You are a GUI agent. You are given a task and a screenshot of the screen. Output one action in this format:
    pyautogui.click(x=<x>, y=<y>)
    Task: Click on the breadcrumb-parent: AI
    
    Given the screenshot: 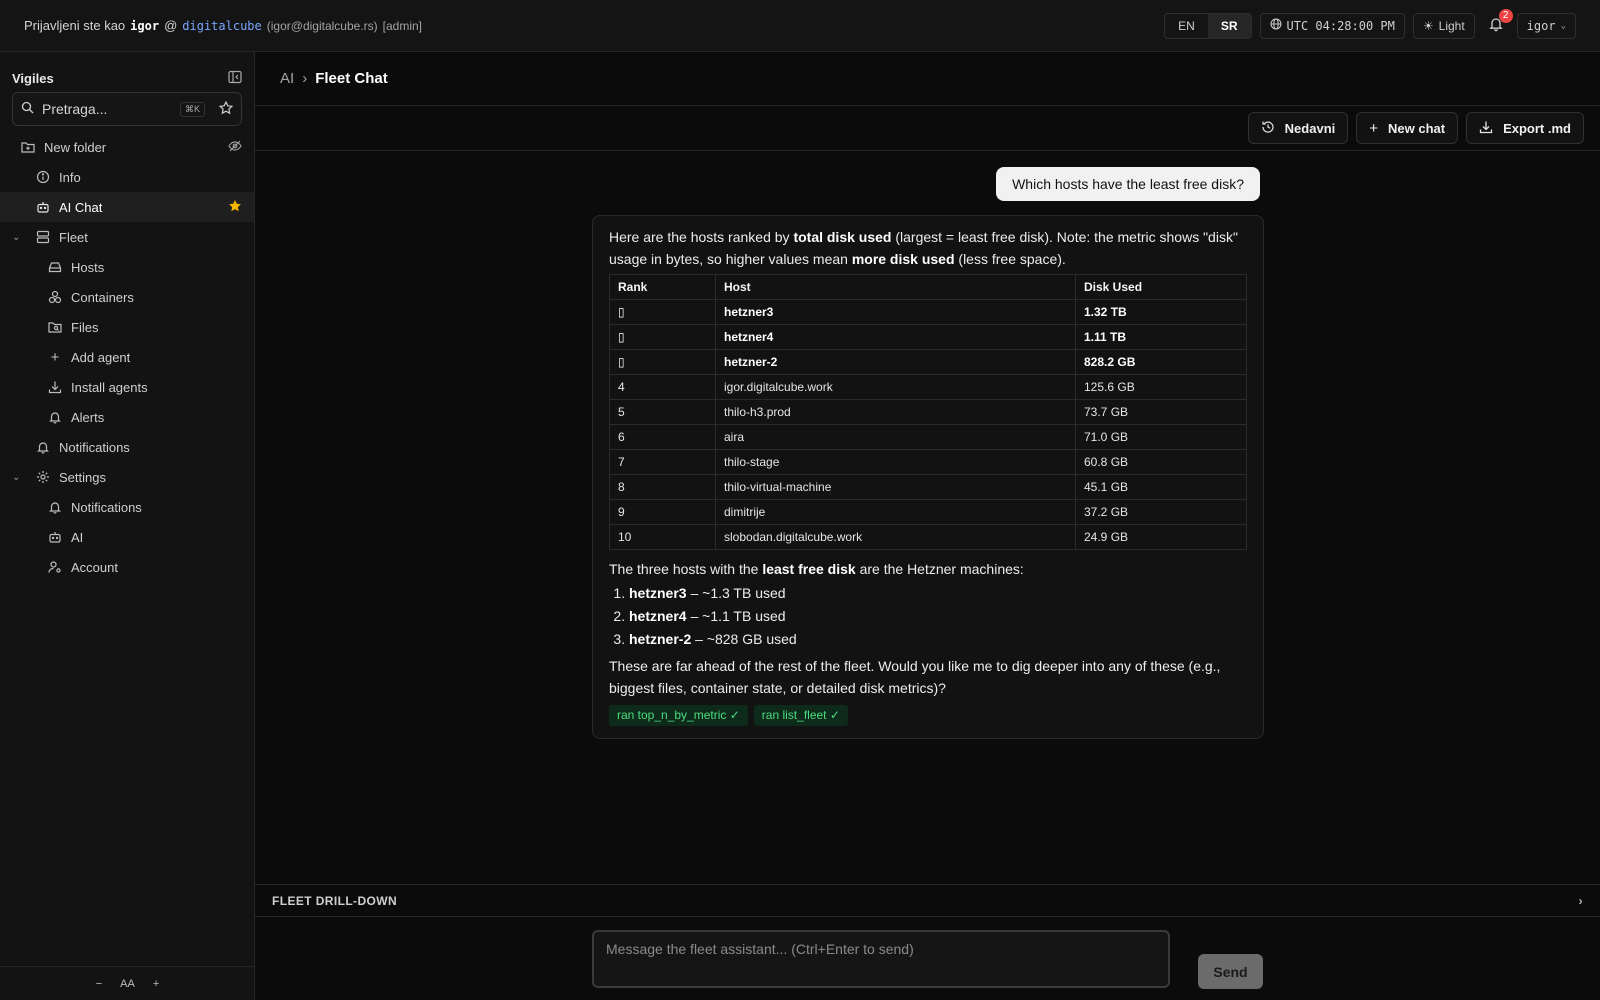 What is the action you would take?
    pyautogui.click(x=287, y=78)
    